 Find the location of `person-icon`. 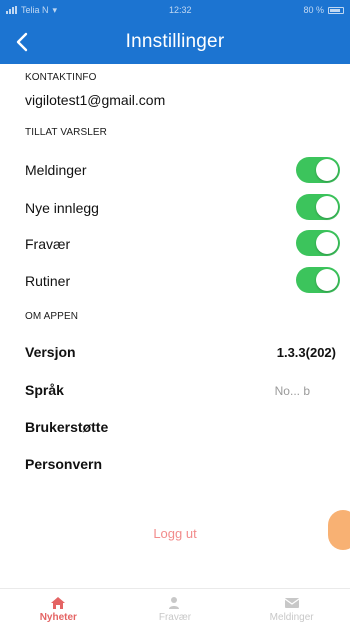

person-icon is located at coordinates (173, 602).